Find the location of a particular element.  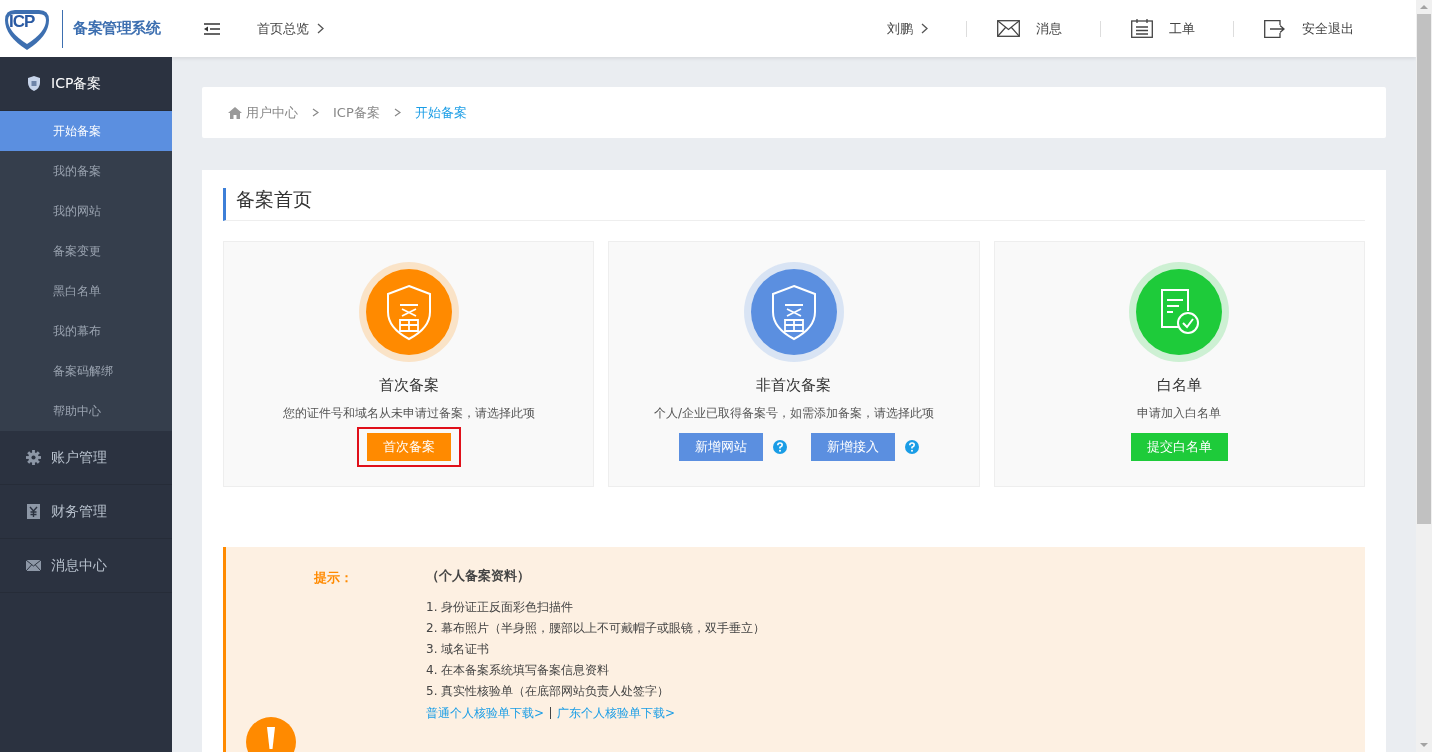

sidebar-item: 开始备案 is located at coordinates (86, 131).